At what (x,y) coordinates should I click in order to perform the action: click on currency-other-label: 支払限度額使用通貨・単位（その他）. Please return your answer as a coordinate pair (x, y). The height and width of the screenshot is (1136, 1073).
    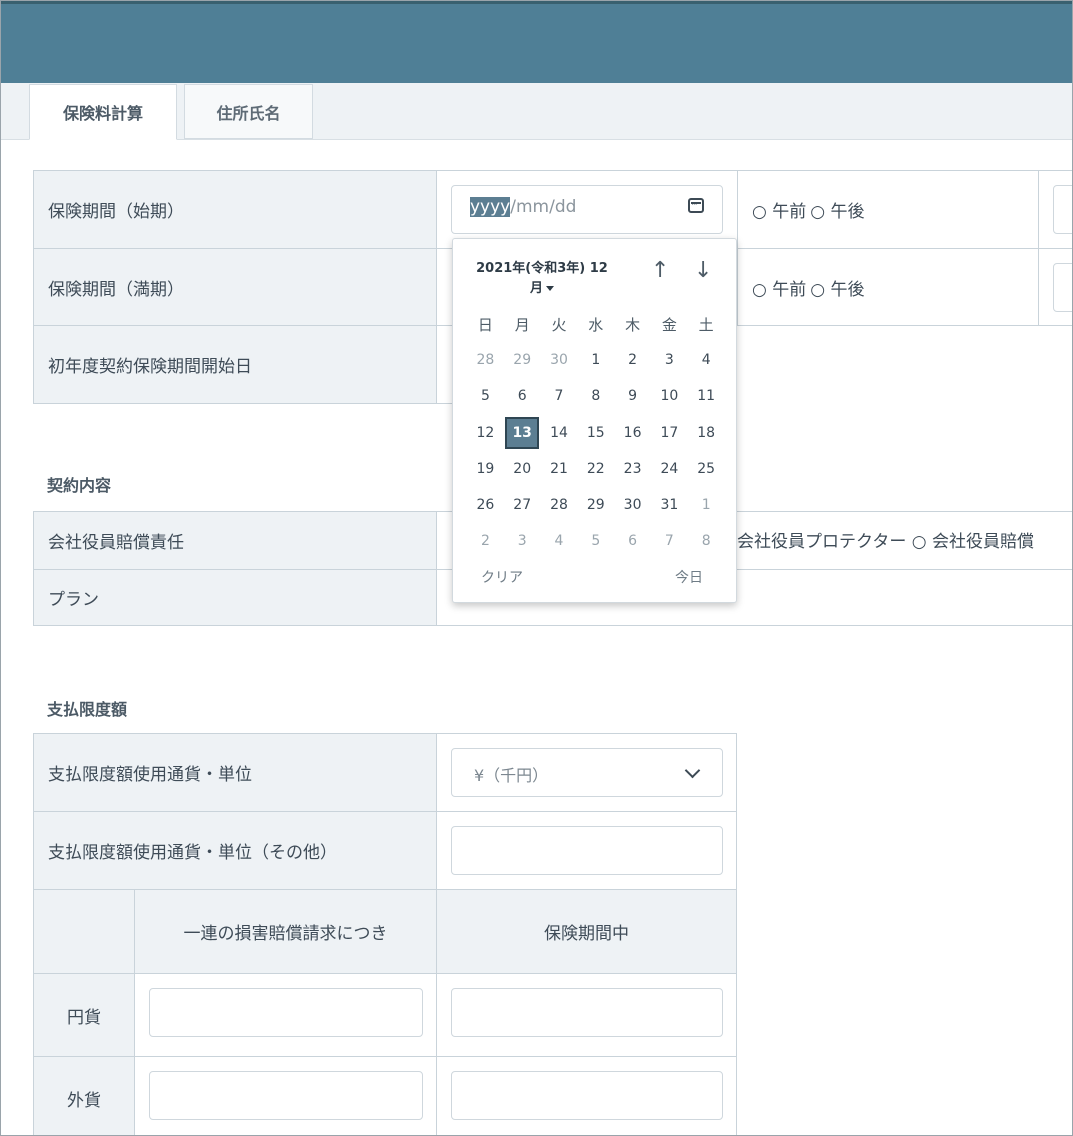
    Looking at the image, I should click on (235, 850).